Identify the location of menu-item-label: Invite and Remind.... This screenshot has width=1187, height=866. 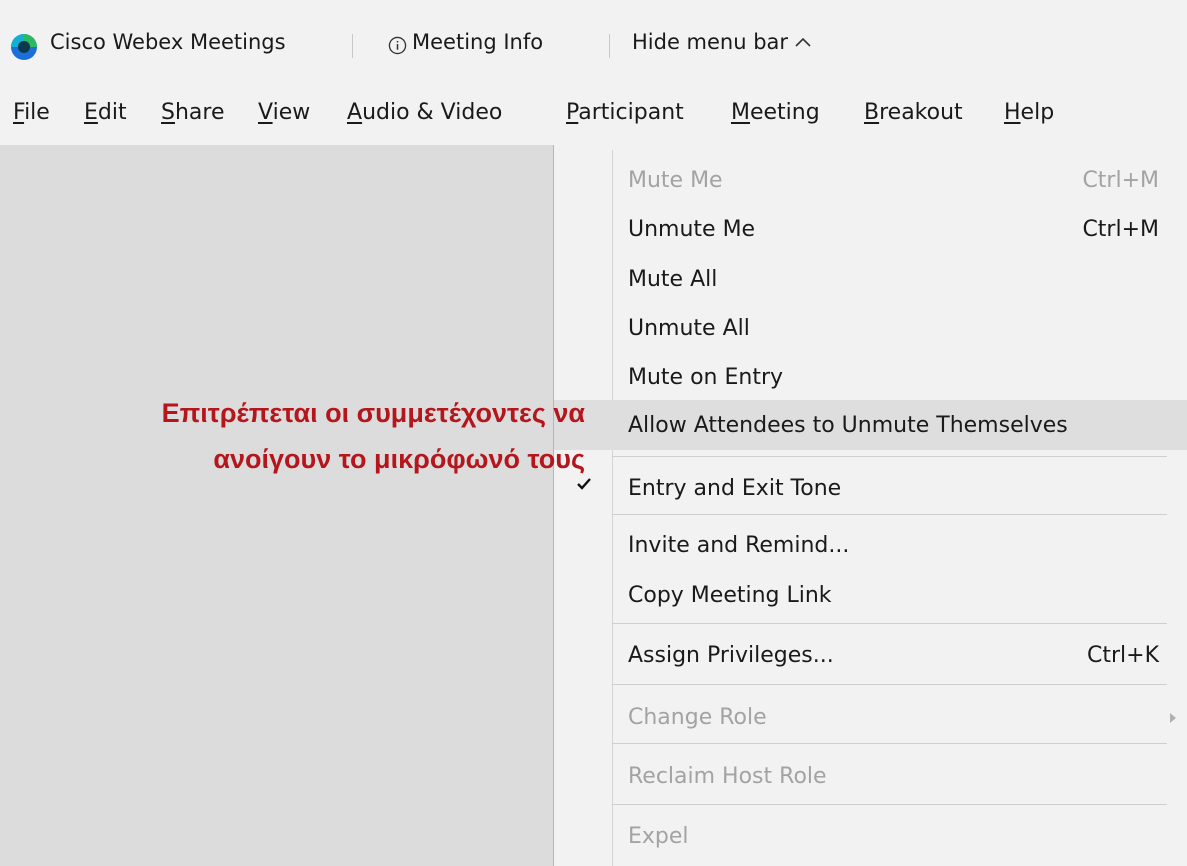
(739, 545).